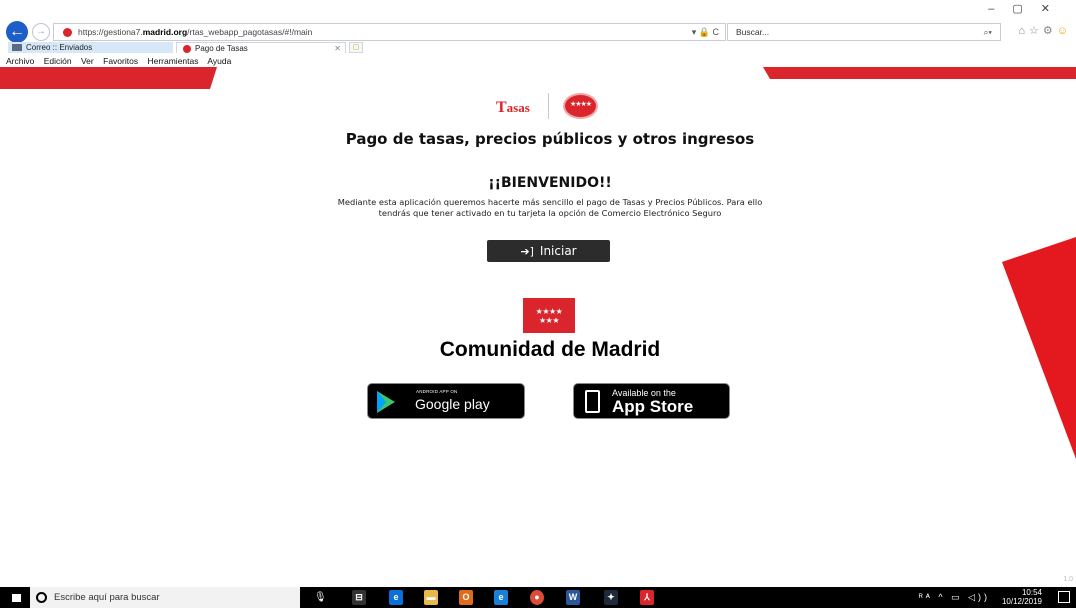 The width and height of the screenshot is (1076, 608). What do you see at coordinates (501, 597) in the screenshot?
I see `internet-explorer-icon: e` at bounding box center [501, 597].